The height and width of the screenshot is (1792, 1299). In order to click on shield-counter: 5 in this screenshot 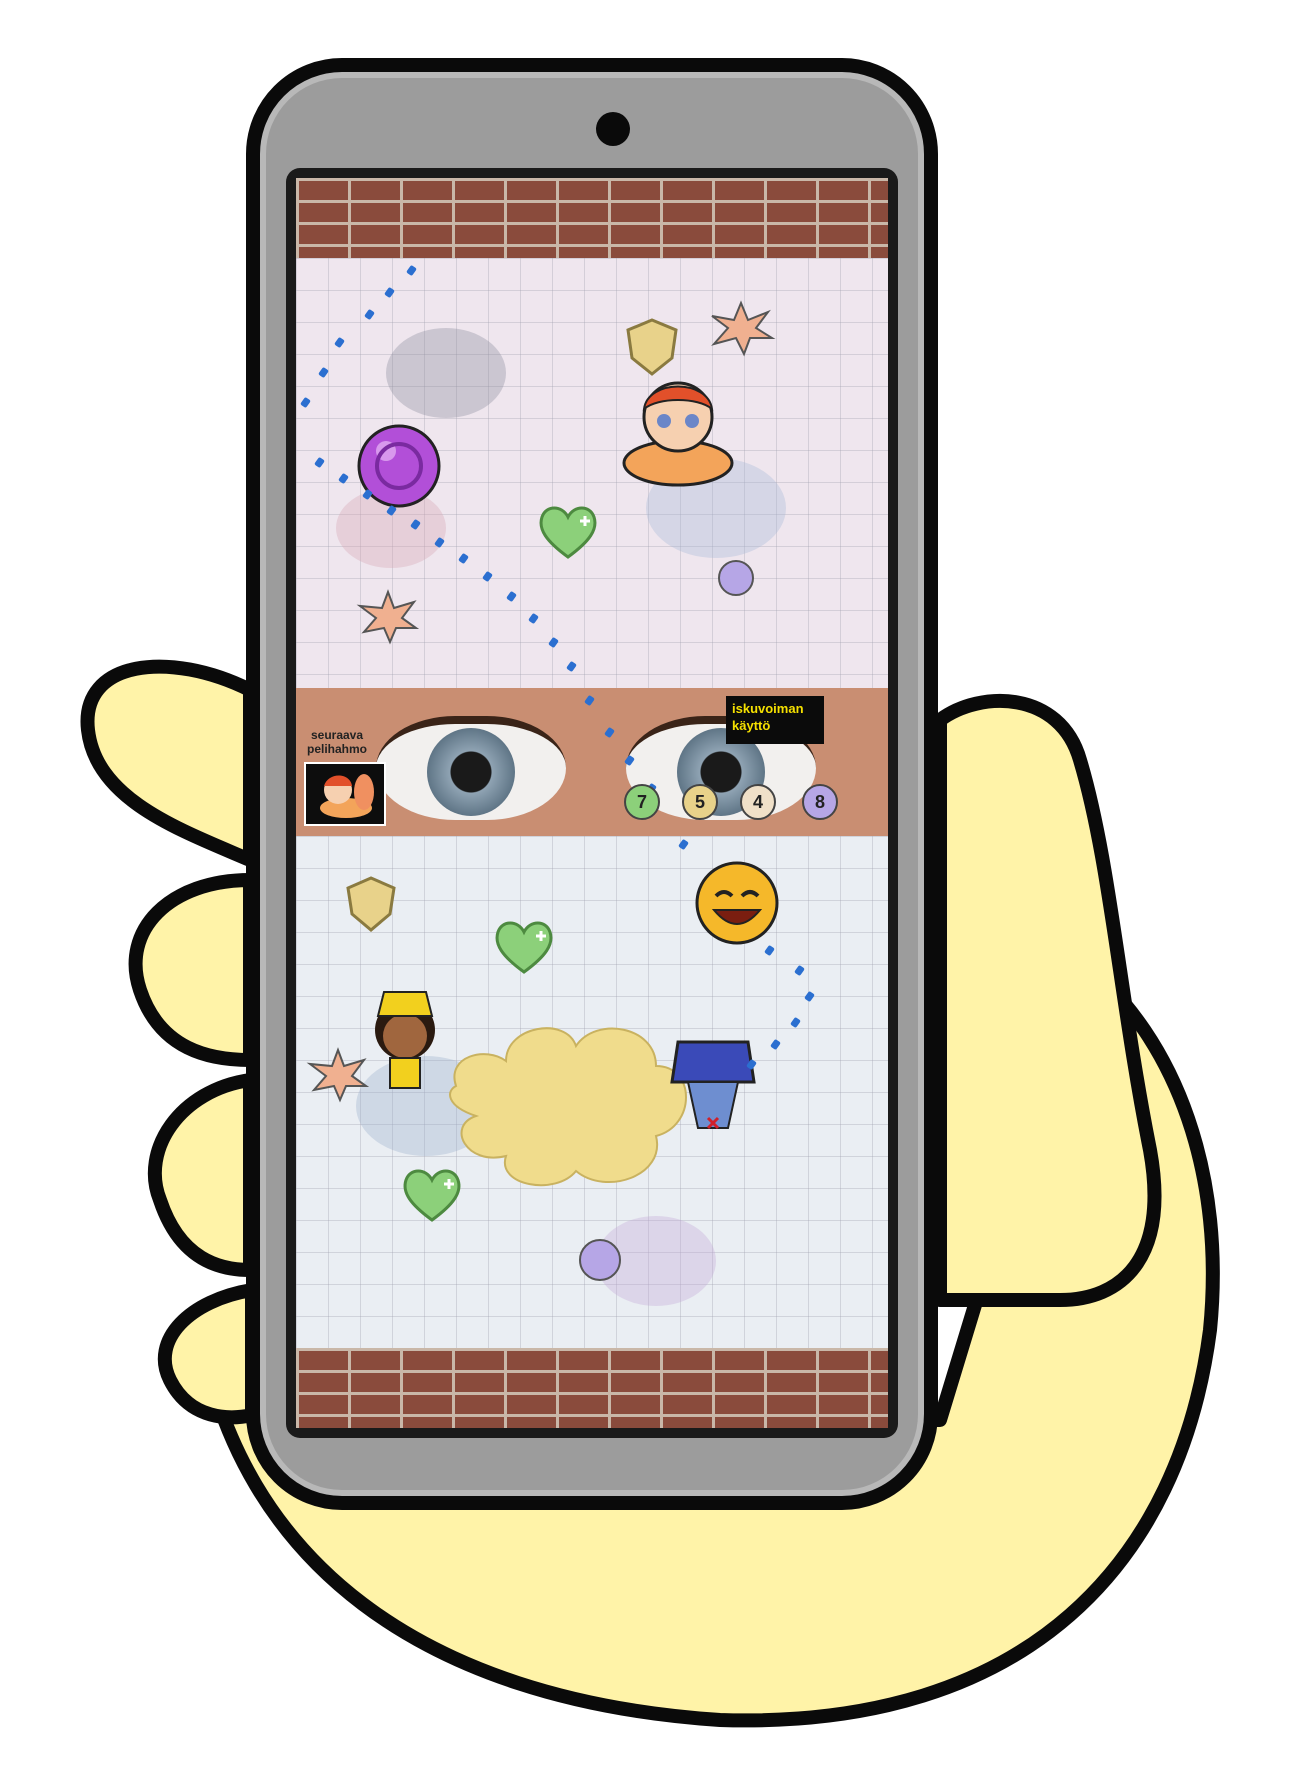, I will do `click(700, 802)`.